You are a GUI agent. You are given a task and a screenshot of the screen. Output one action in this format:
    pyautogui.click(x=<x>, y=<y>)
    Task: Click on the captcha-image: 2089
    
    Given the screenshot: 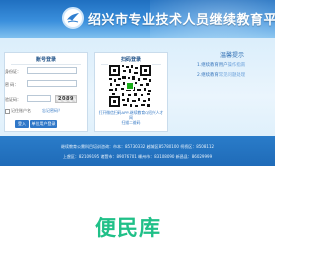 What is the action you would take?
    pyautogui.click(x=66, y=99)
    